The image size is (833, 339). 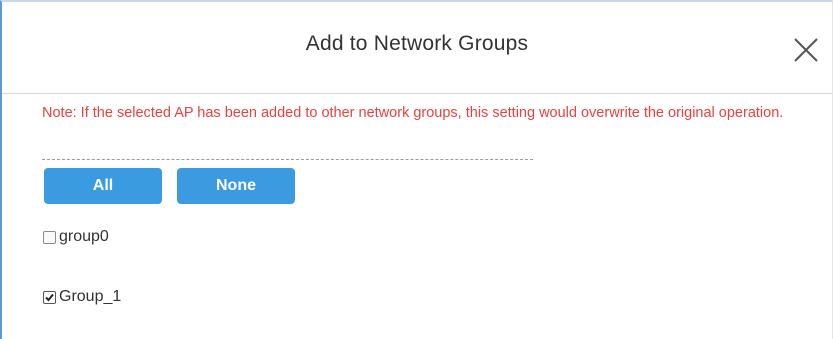 I want to click on group-option-row: group0, so click(x=76, y=237).